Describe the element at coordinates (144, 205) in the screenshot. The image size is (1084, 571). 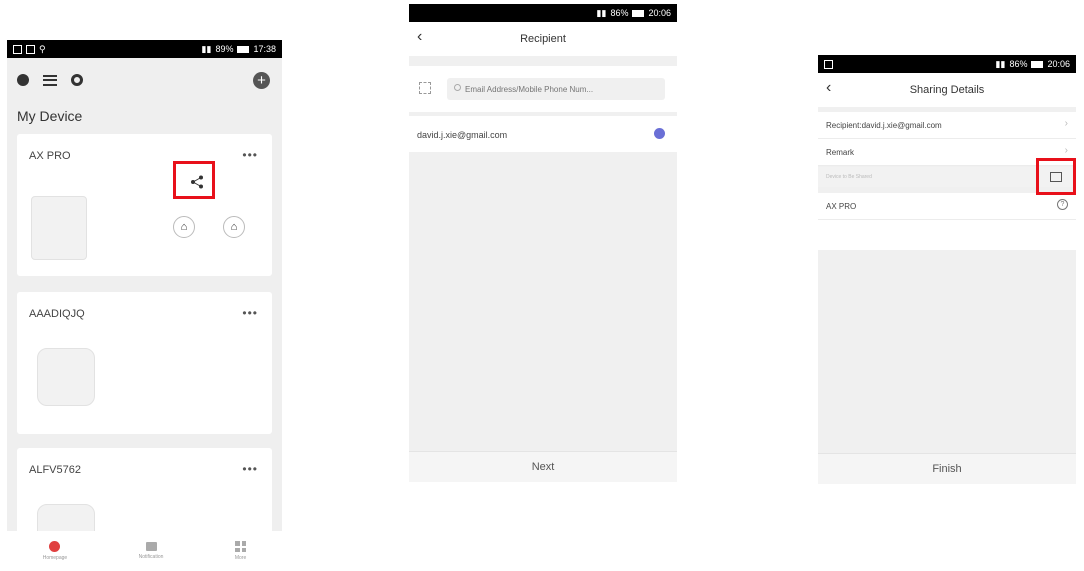
I see `device-card: AX PRO ••• ⌂ ⌂` at that location.